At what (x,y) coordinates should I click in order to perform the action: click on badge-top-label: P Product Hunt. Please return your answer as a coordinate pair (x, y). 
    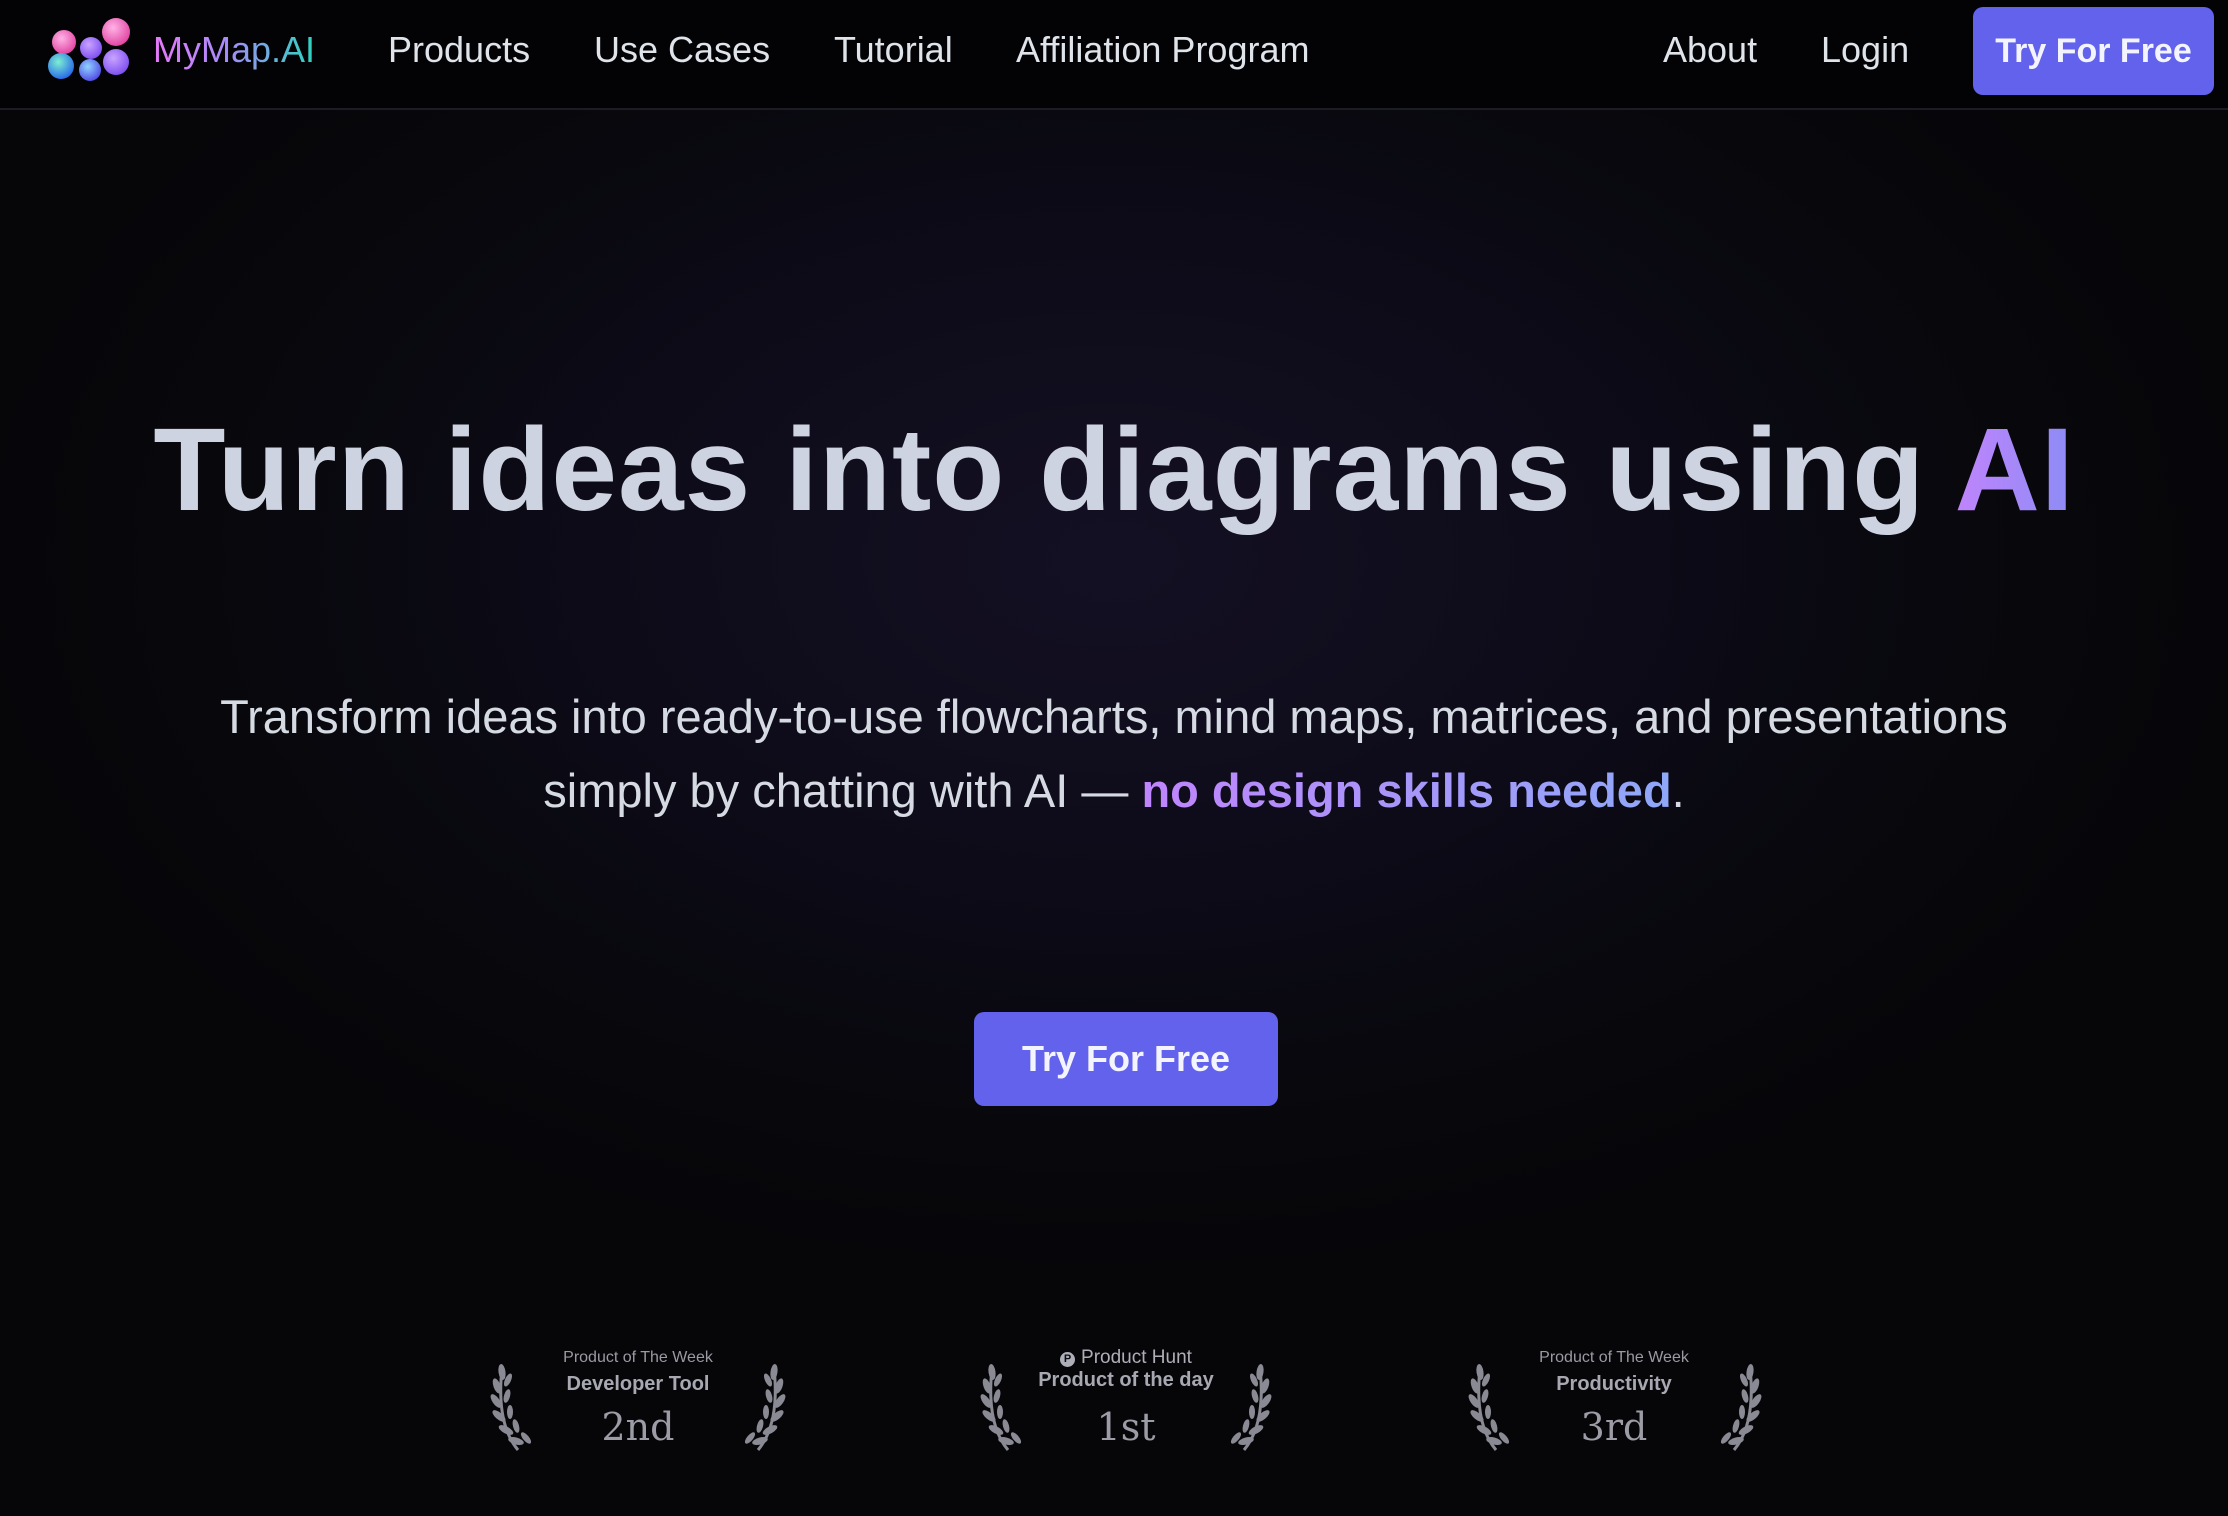
    Looking at the image, I should click on (1126, 1358).